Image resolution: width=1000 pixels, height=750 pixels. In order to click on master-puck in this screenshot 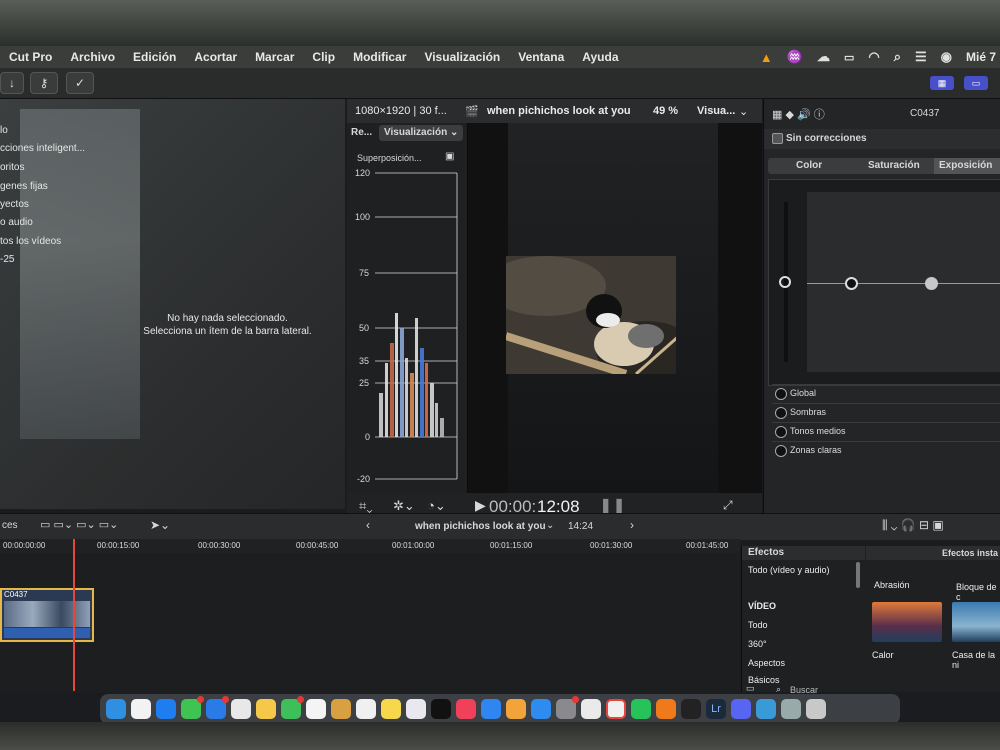, I will do `click(785, 282)`.